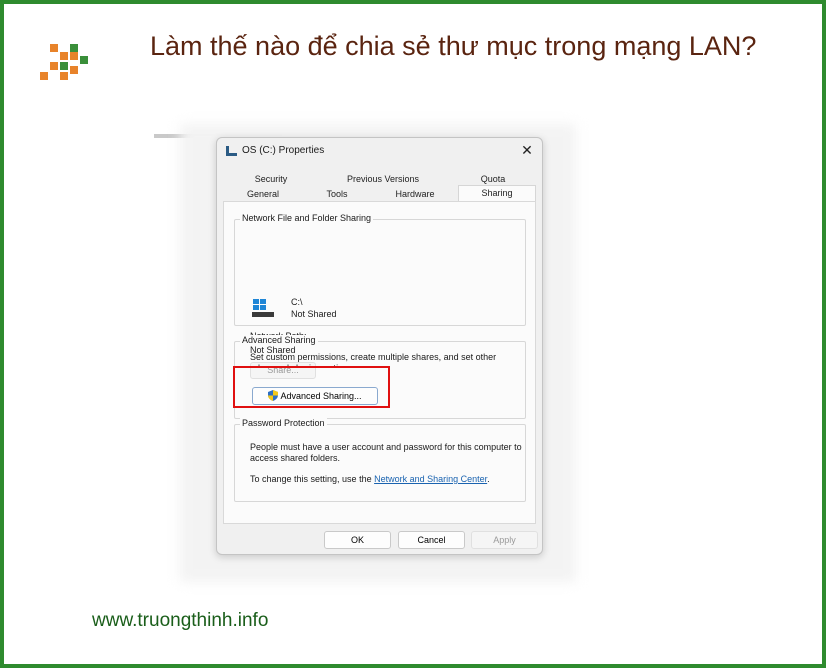 Image resolution: width=826 pixels, height=668 pixels. I want to click on group-label: Password Protection, so click(283, 423).